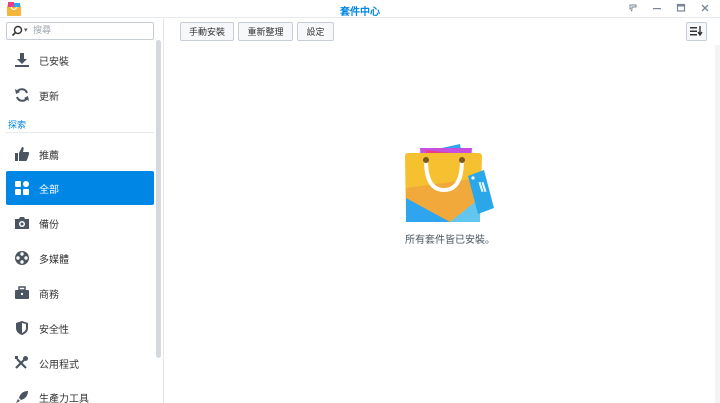 This screenshot has width=720, height=403. Describe the element at coordinates (360, 12) in the screenshot. I see `window-title: 套件中心` at that location.